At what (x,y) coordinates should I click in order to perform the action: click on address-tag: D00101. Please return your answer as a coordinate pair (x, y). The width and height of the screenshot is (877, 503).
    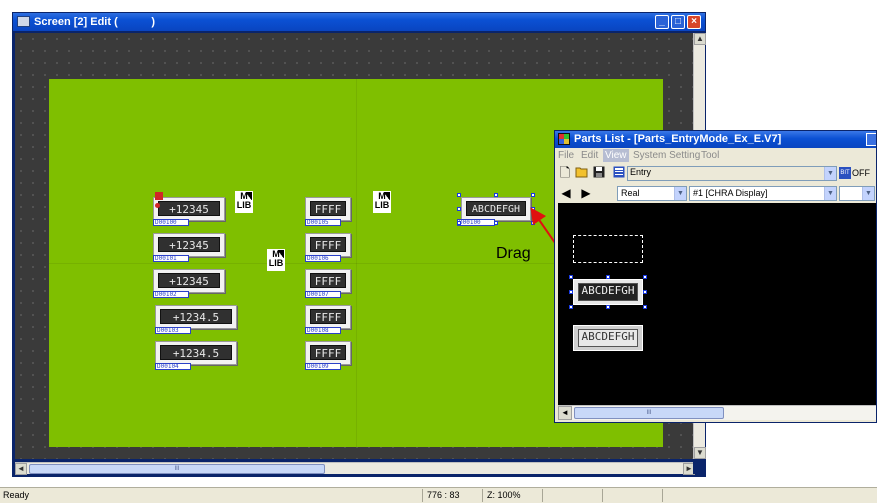
    Looking at the image, I should click on (171, 258).